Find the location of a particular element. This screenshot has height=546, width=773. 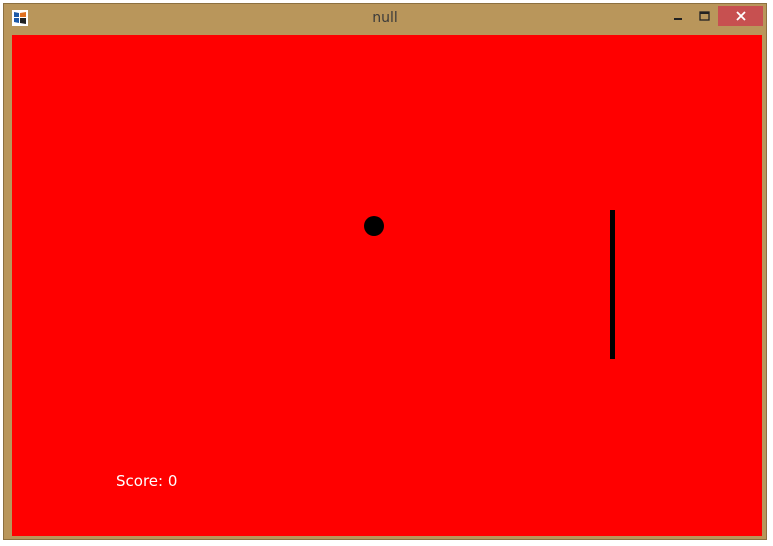

minimize-button is located at coordinates (678, 16).